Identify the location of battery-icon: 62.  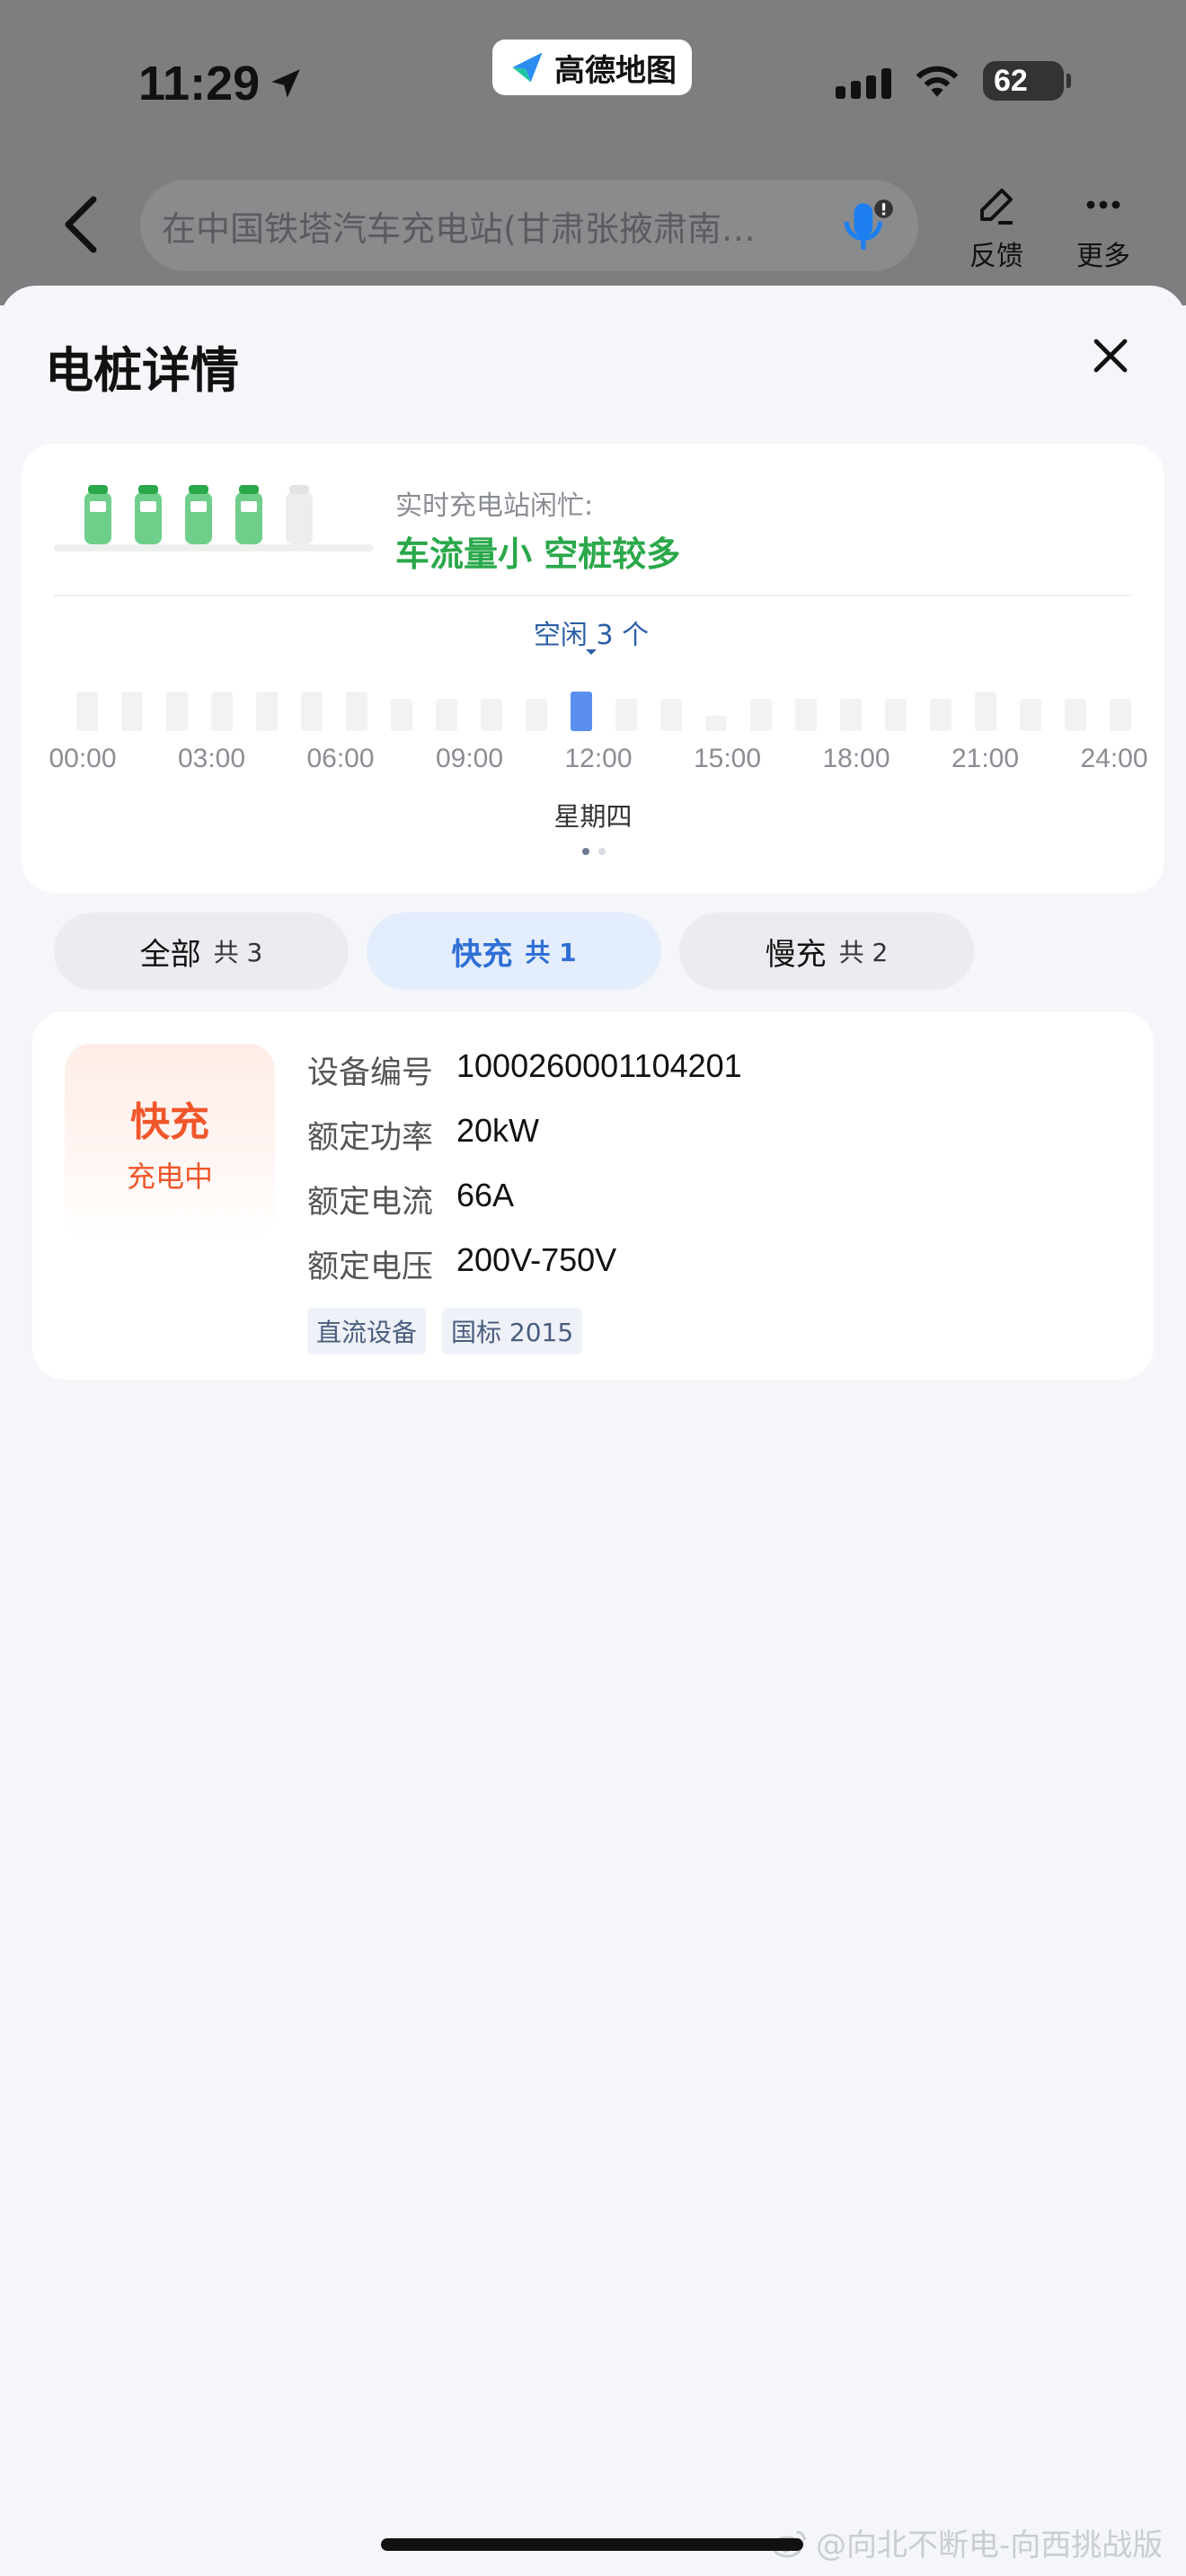
(1027, 81).